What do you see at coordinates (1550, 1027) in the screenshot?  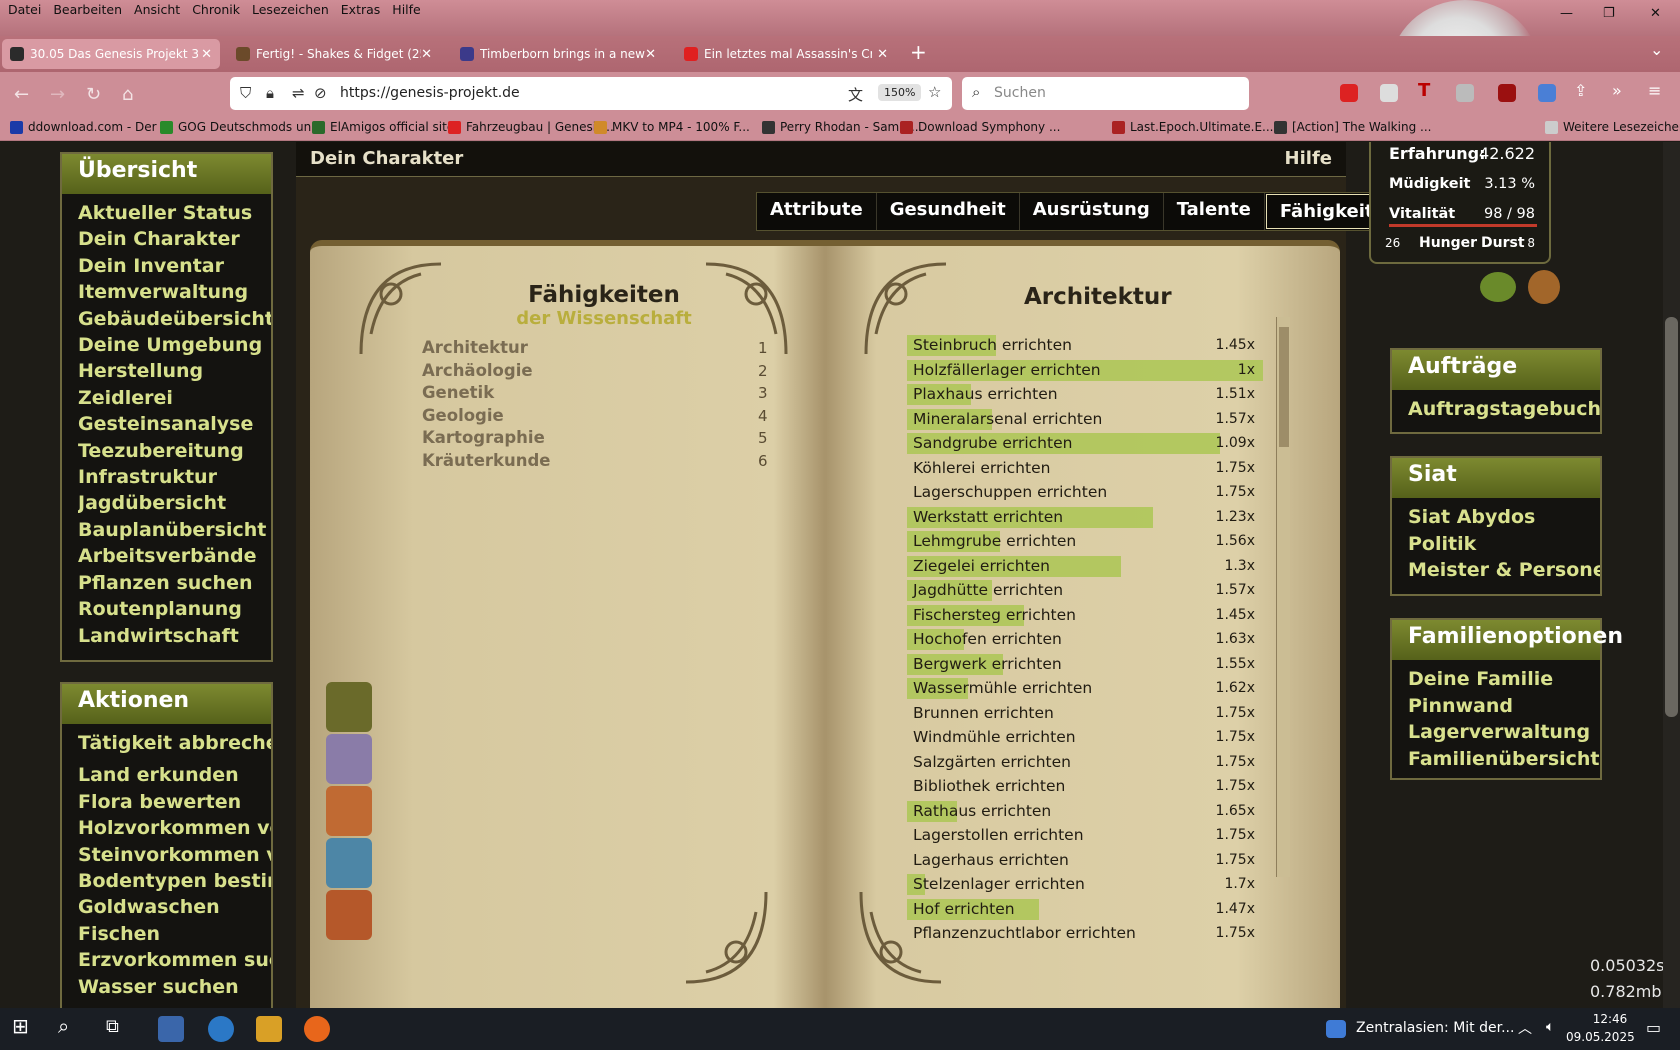 I see `speaker-icon: 🔈︎` at bounding box center [1550, 1027].